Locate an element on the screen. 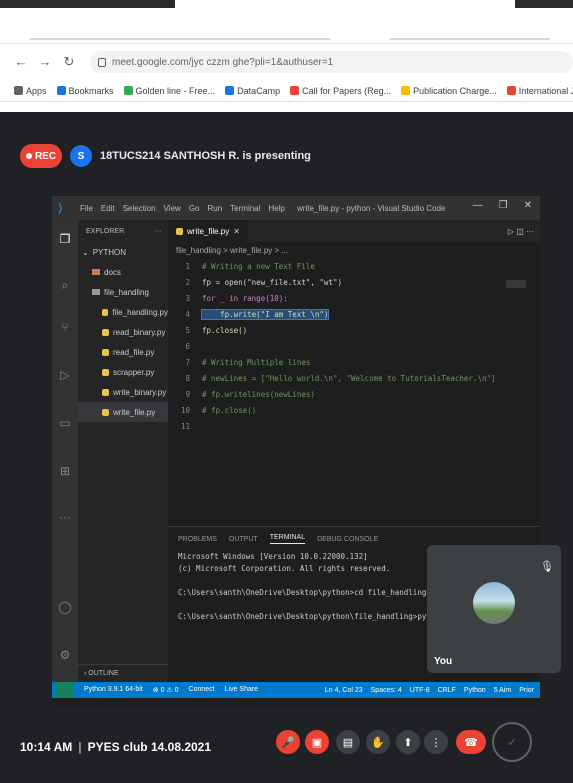 This screenshot has width=573, height=783. code-line: 4 fp.write("I am Text \n") is located at coordinates (354, 314).